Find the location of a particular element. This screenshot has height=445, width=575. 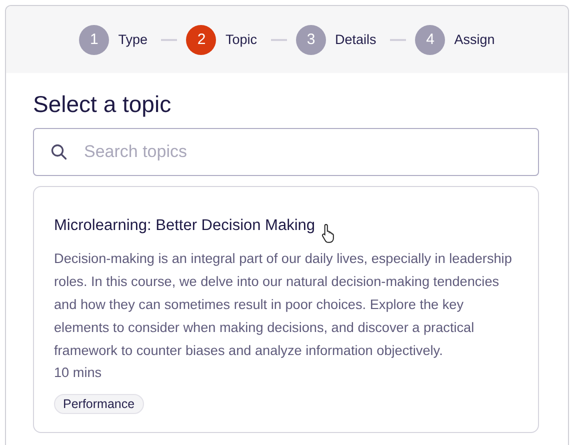

topic-duration: 10 mins is located at coordinates (78, 372).